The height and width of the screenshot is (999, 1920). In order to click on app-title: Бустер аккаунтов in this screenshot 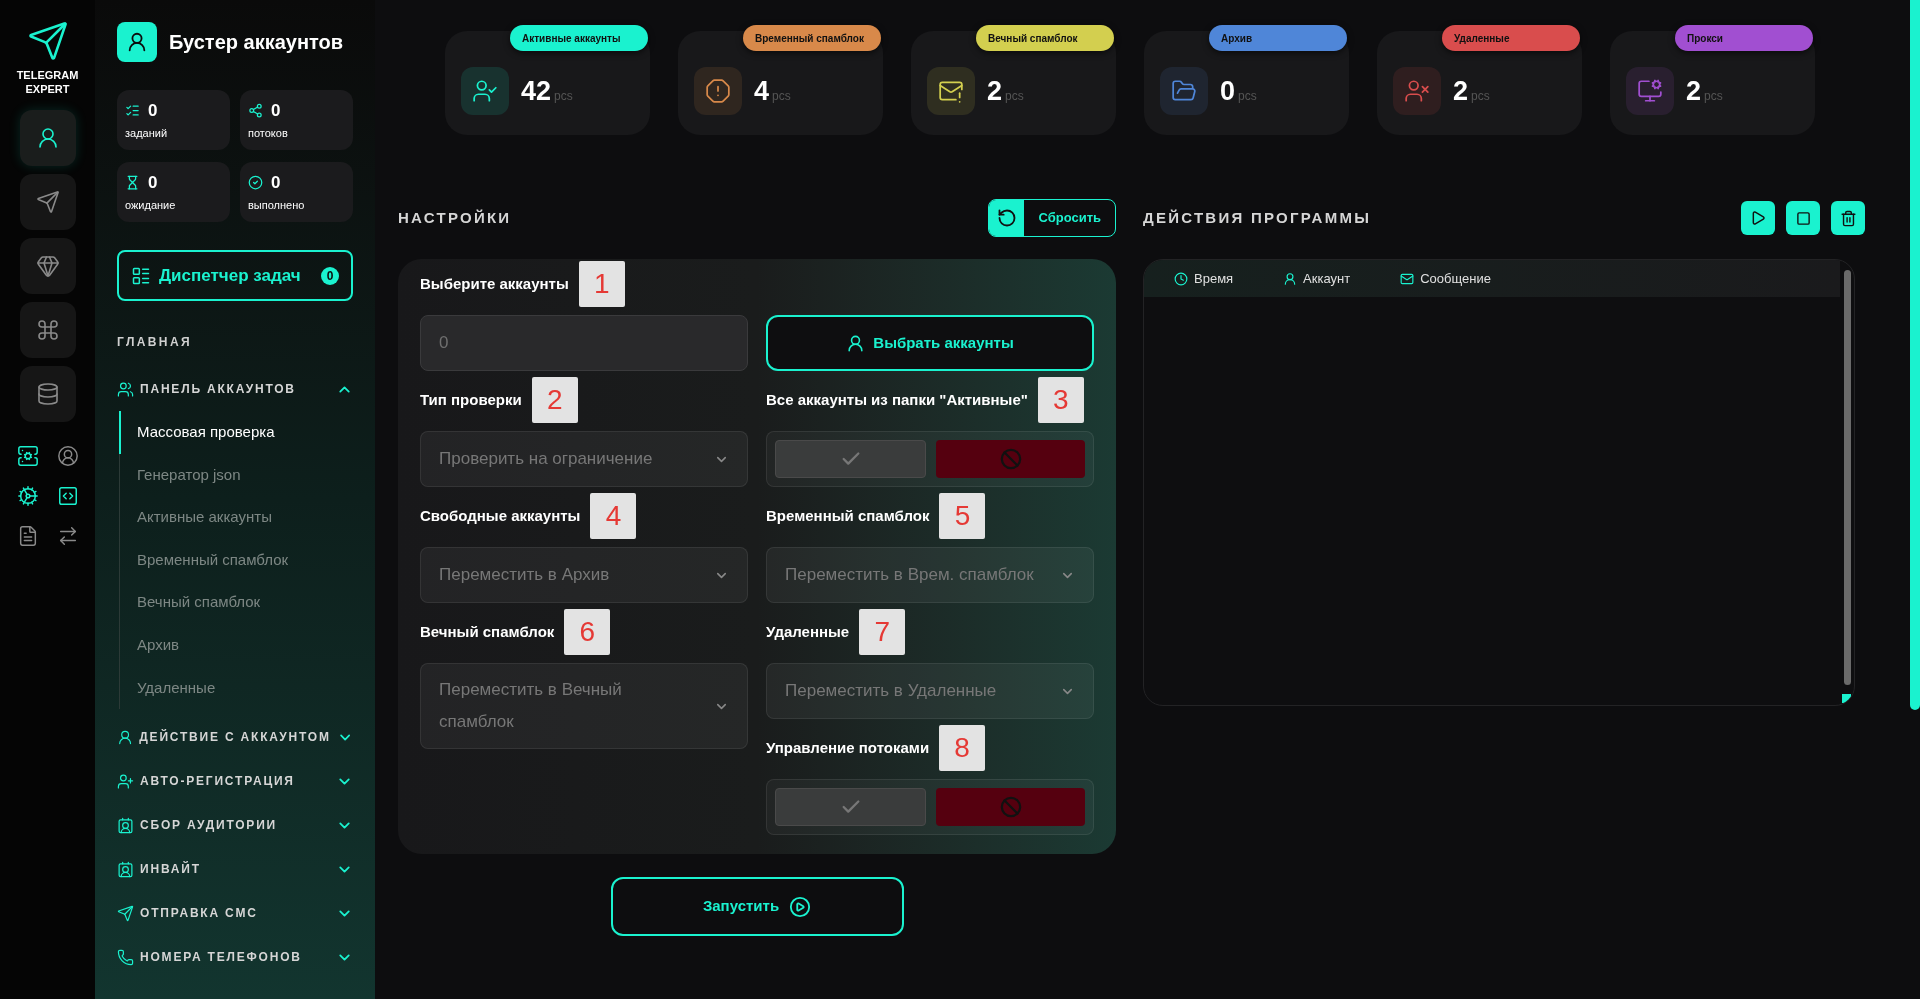, I will do `click(256, 42)`.